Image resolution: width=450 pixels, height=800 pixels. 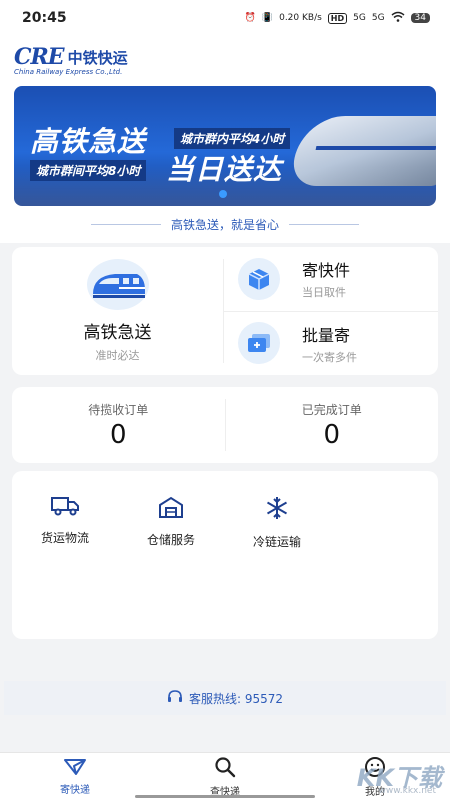 I want to click on train-stripe, so click(x=375, y=148).